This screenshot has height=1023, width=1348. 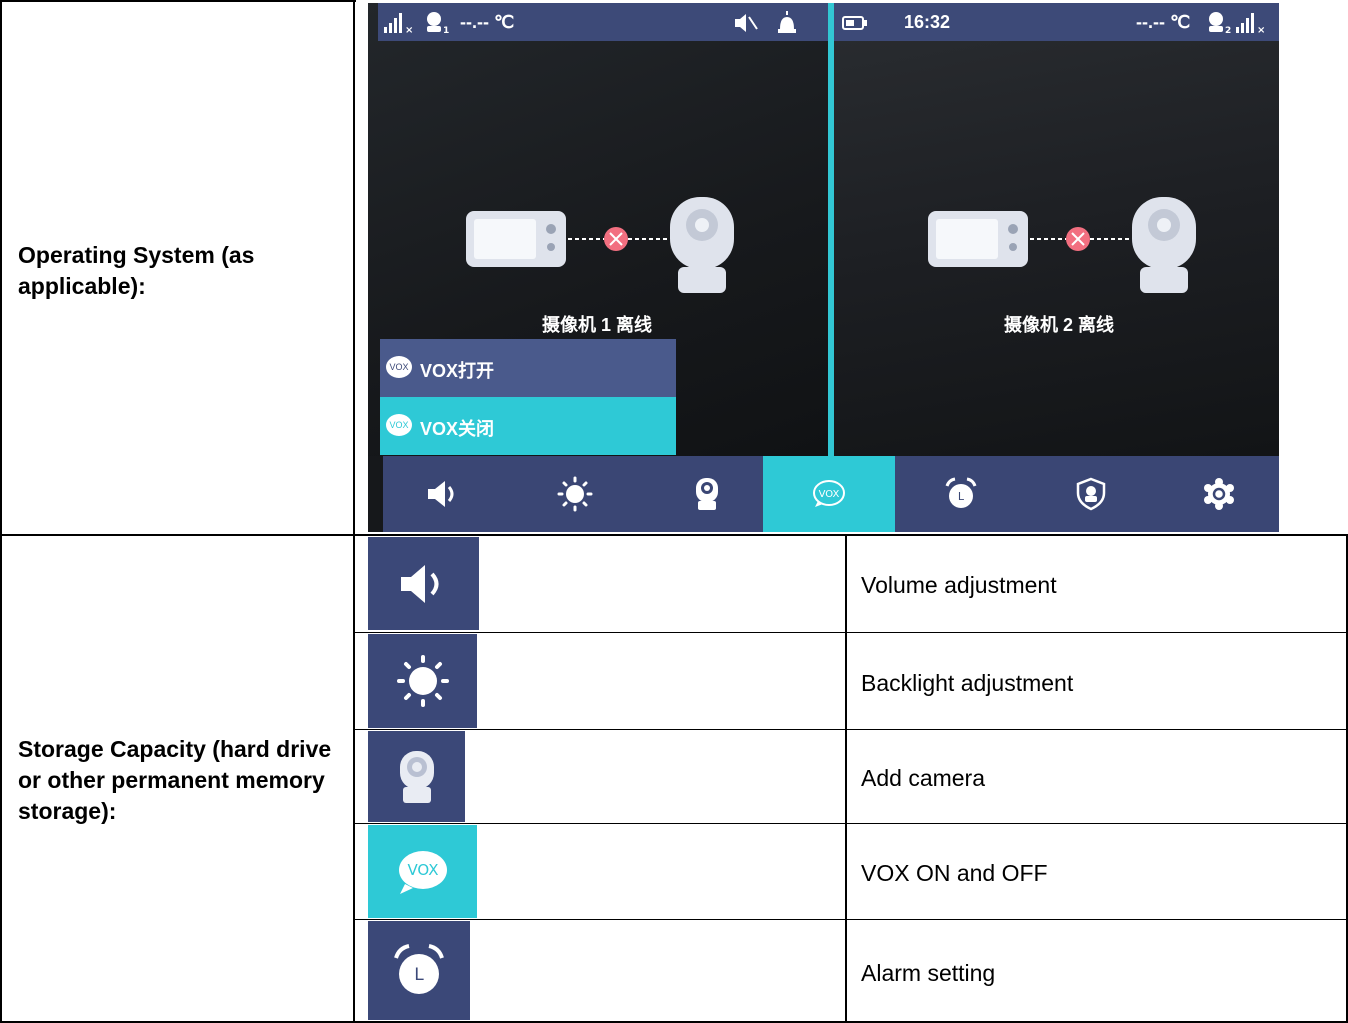 I want to click on vox-on-label: VOX打开, so click(x=457, y=371).